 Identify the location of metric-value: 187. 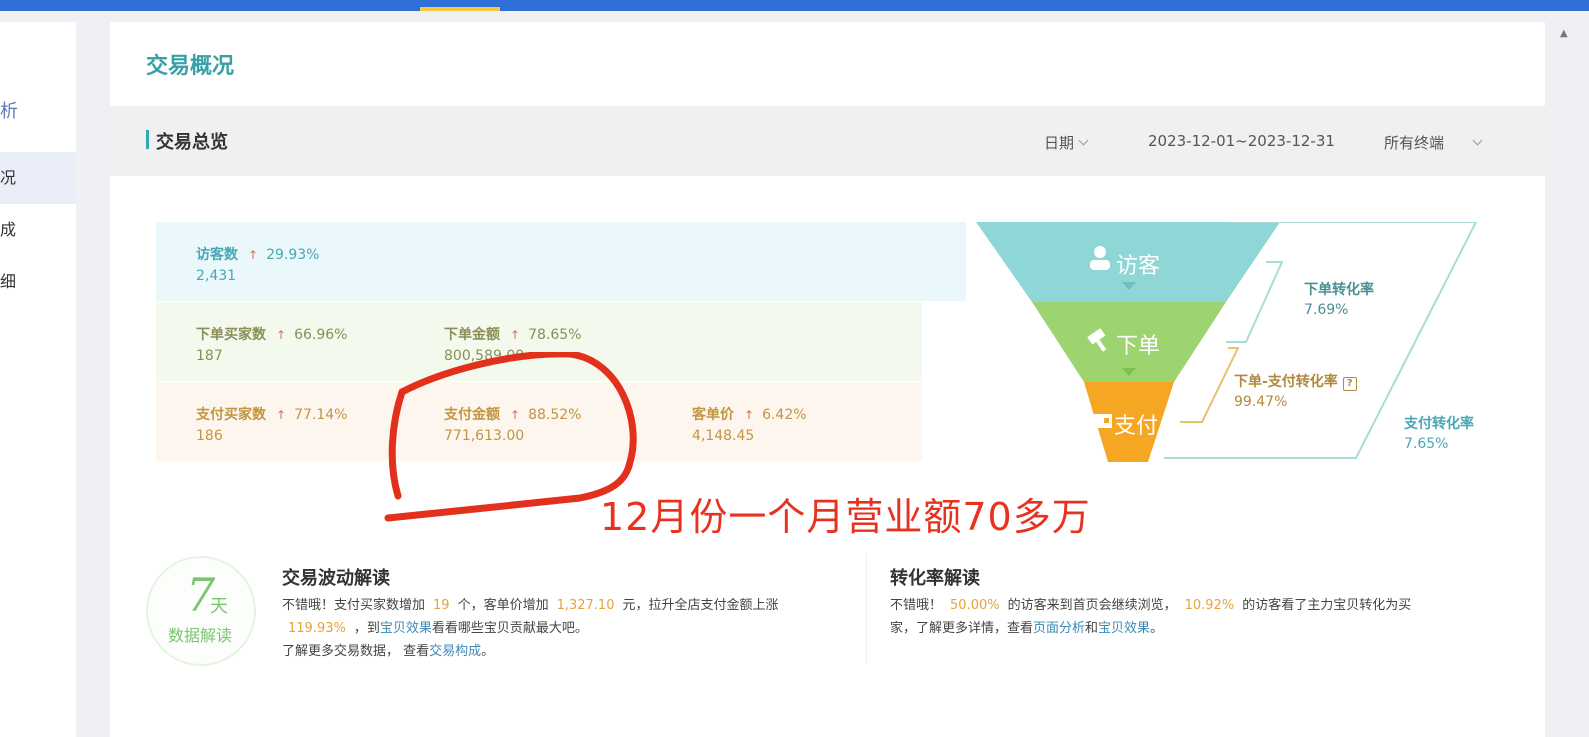
(209, 356).